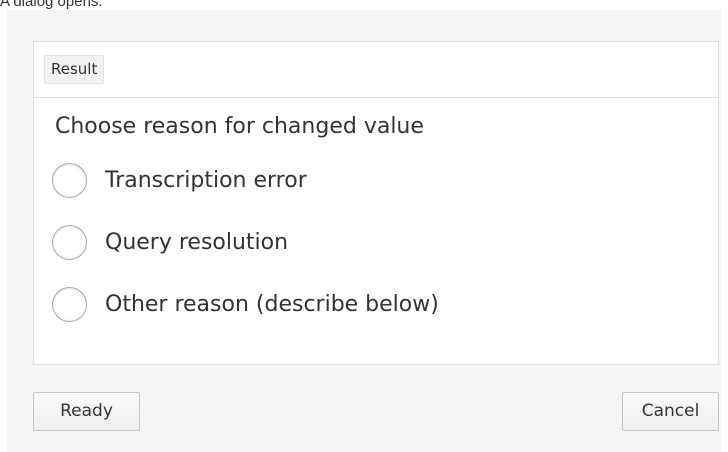  What do you see at coordinates (197, 242) in the screenshot?
I see `option-label: Query resolution` at bounding box center [197, 242].